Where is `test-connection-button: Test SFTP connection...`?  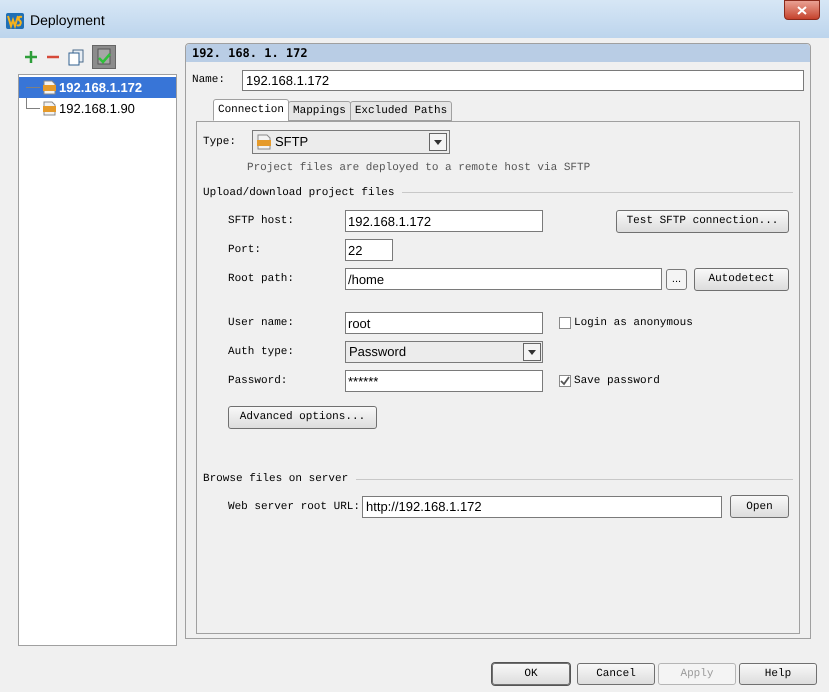 test-connection-button: Test SFTP connection... is located at coordinates (702, 221).